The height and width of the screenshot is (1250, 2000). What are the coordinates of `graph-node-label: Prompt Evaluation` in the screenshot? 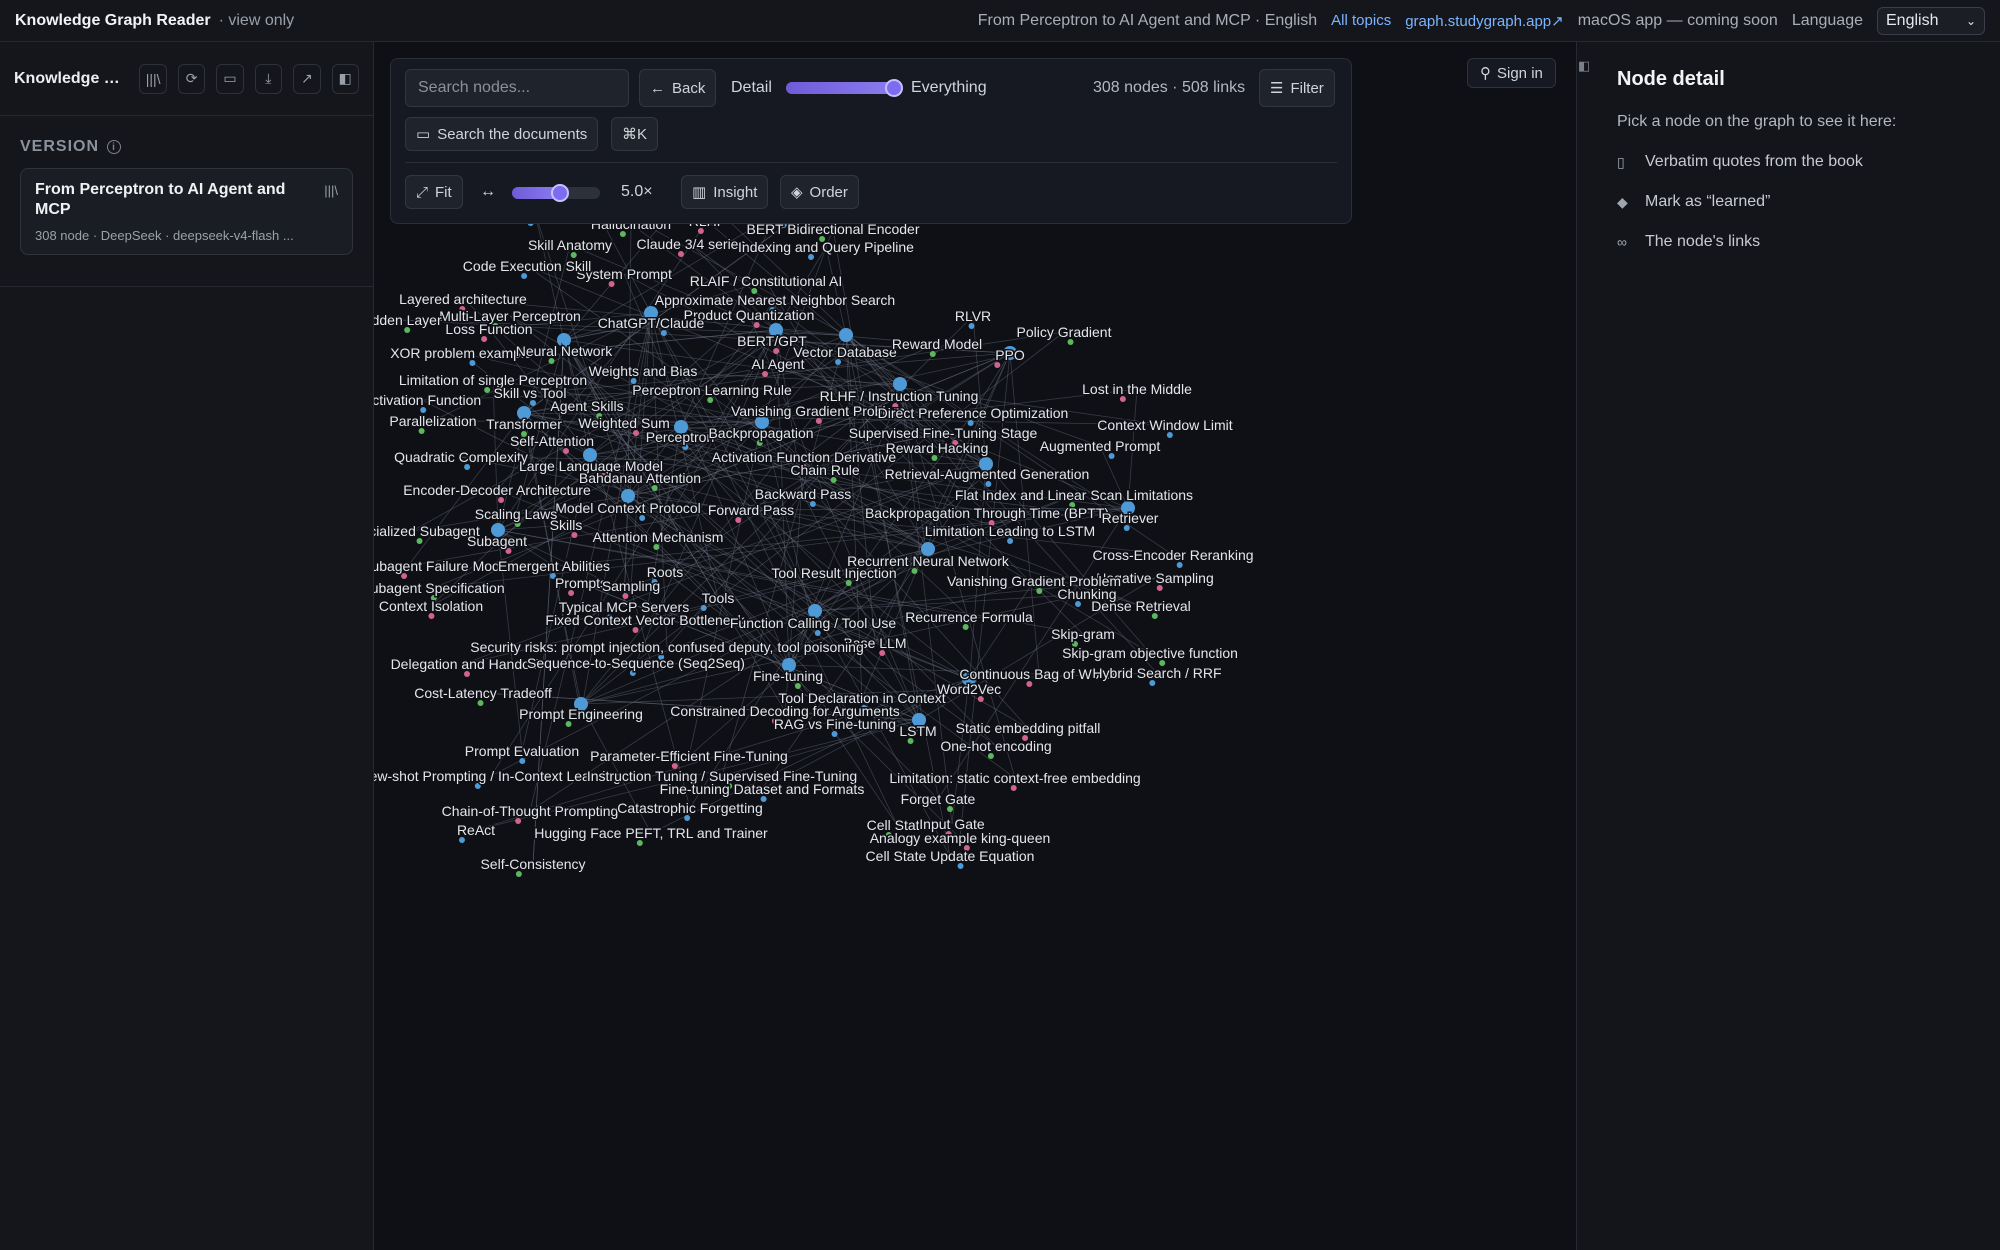 It's located at (521, 751).